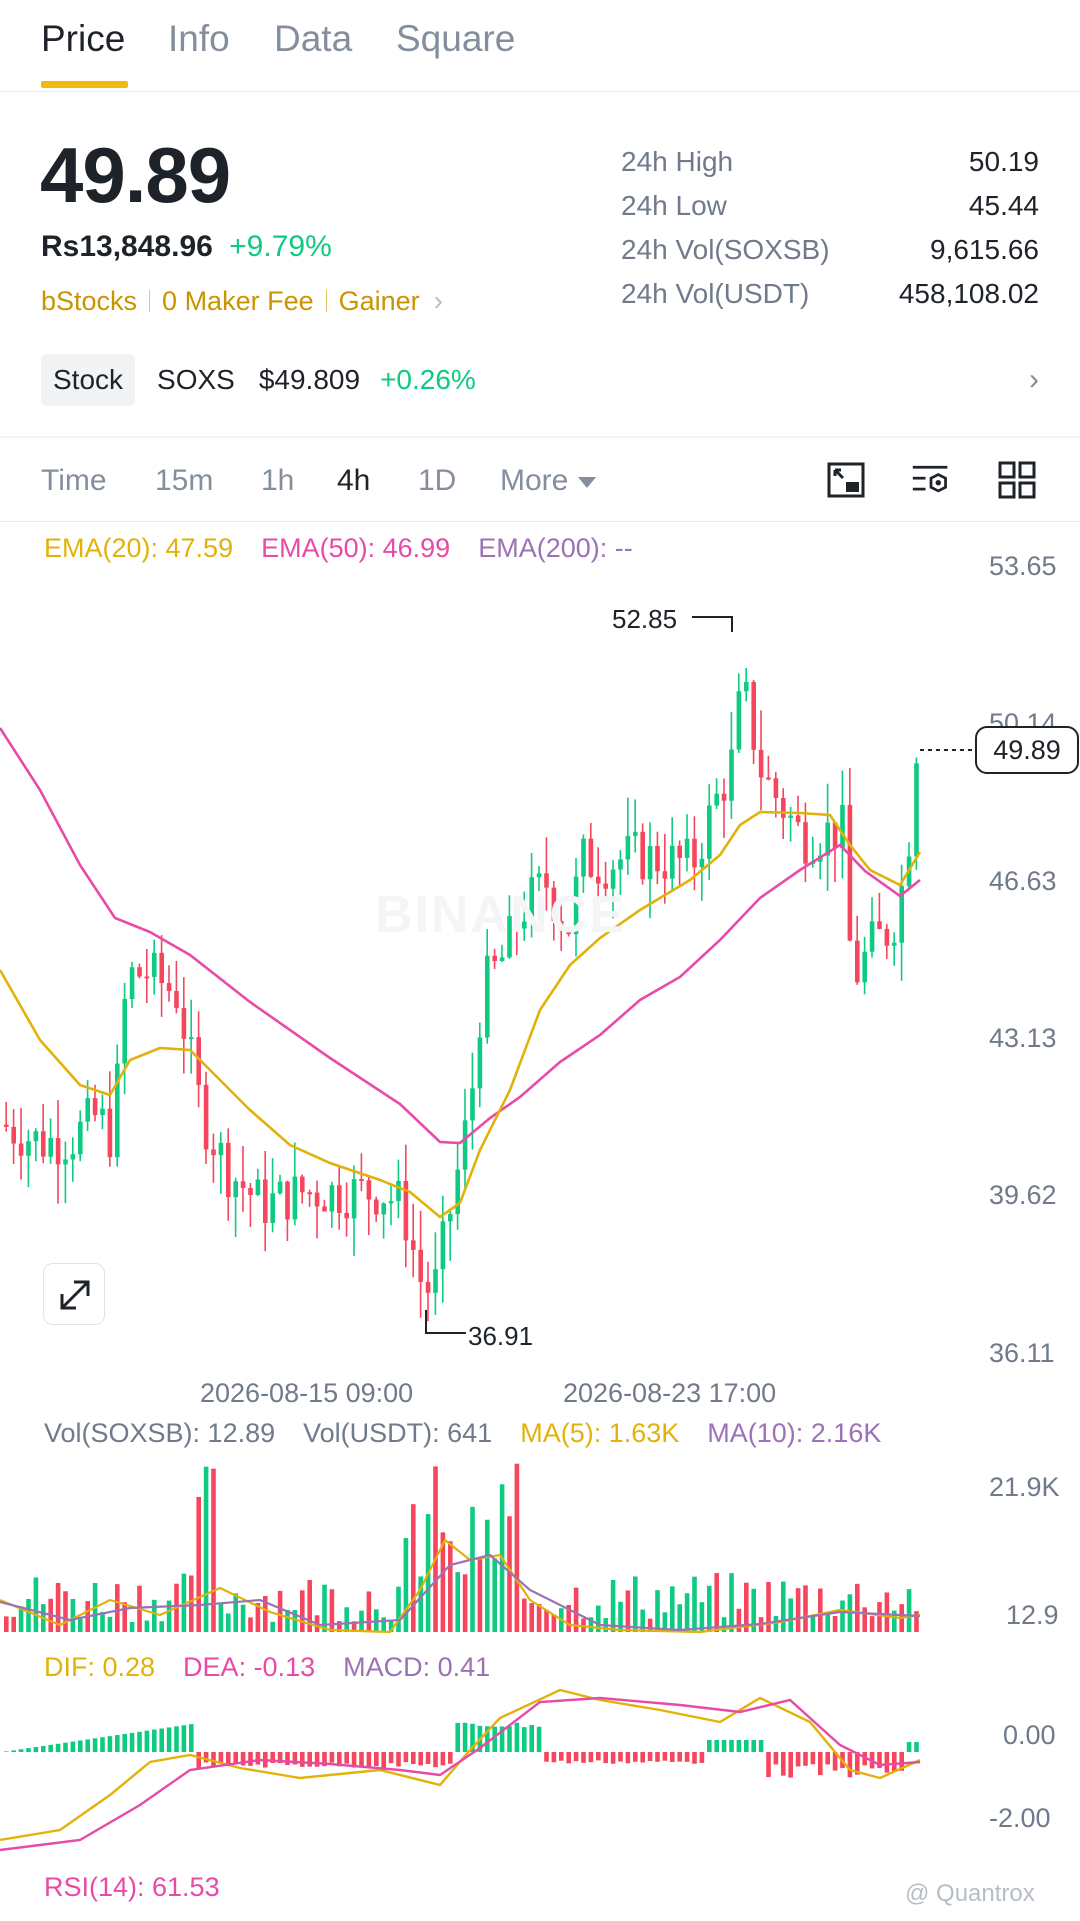 Image resolution: width=1080 pixels, height=1921 pixels. I want to click on y-axis-label: 36.11, so click(1022, 1353).